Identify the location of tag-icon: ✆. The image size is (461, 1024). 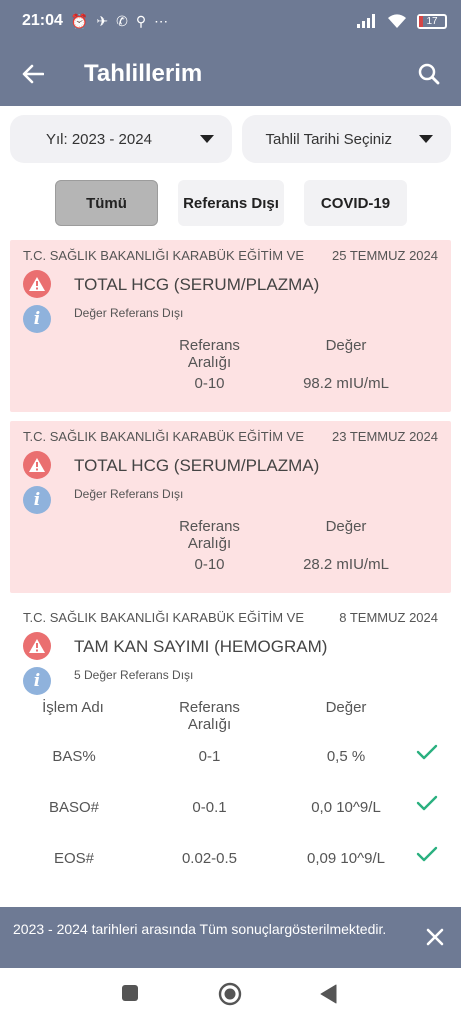
(122, 20).